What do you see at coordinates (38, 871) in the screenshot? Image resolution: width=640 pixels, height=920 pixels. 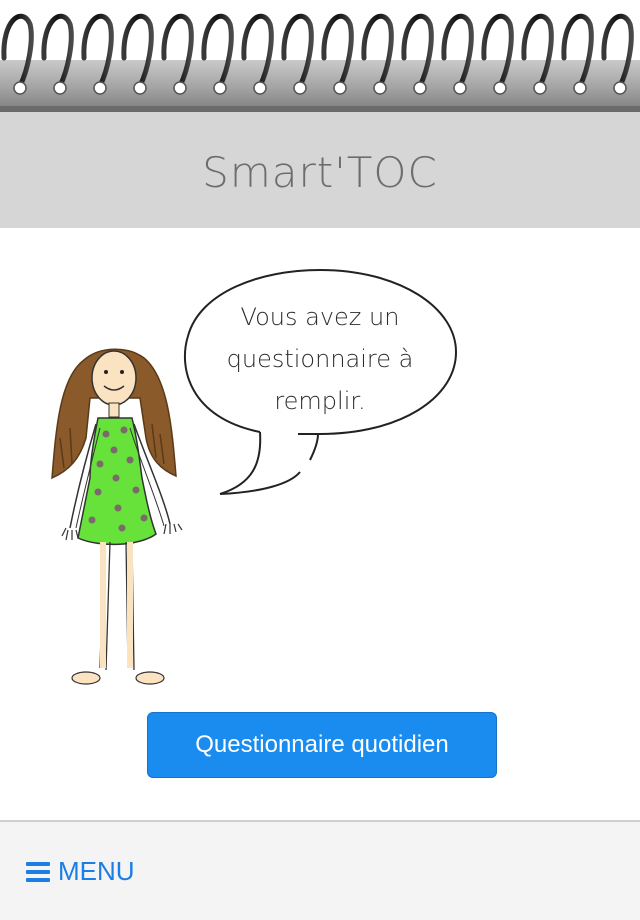 I see `hamburger-icon` at bounding box center [38, 871].